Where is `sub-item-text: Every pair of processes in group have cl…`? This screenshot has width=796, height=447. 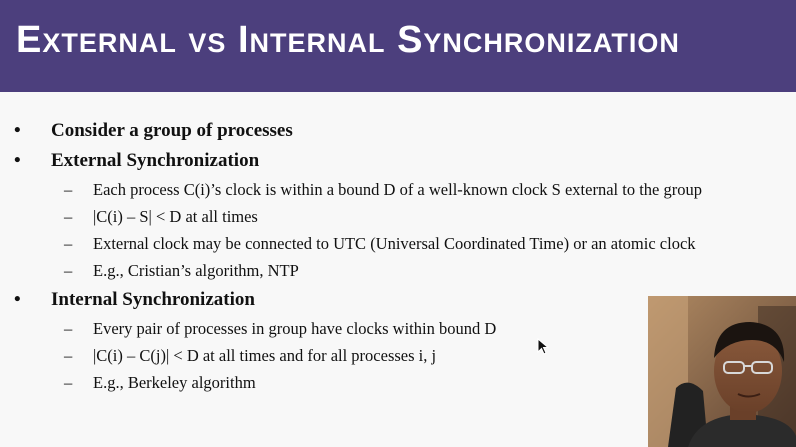 sub-item-text: Every pair of processes in group have cl… is located at coordinates (295, 328).